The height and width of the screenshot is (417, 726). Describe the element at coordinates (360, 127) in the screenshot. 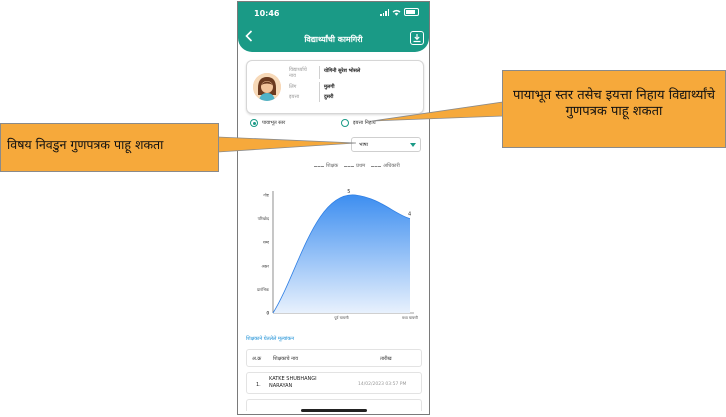

I see `callout-pointers` at that location.